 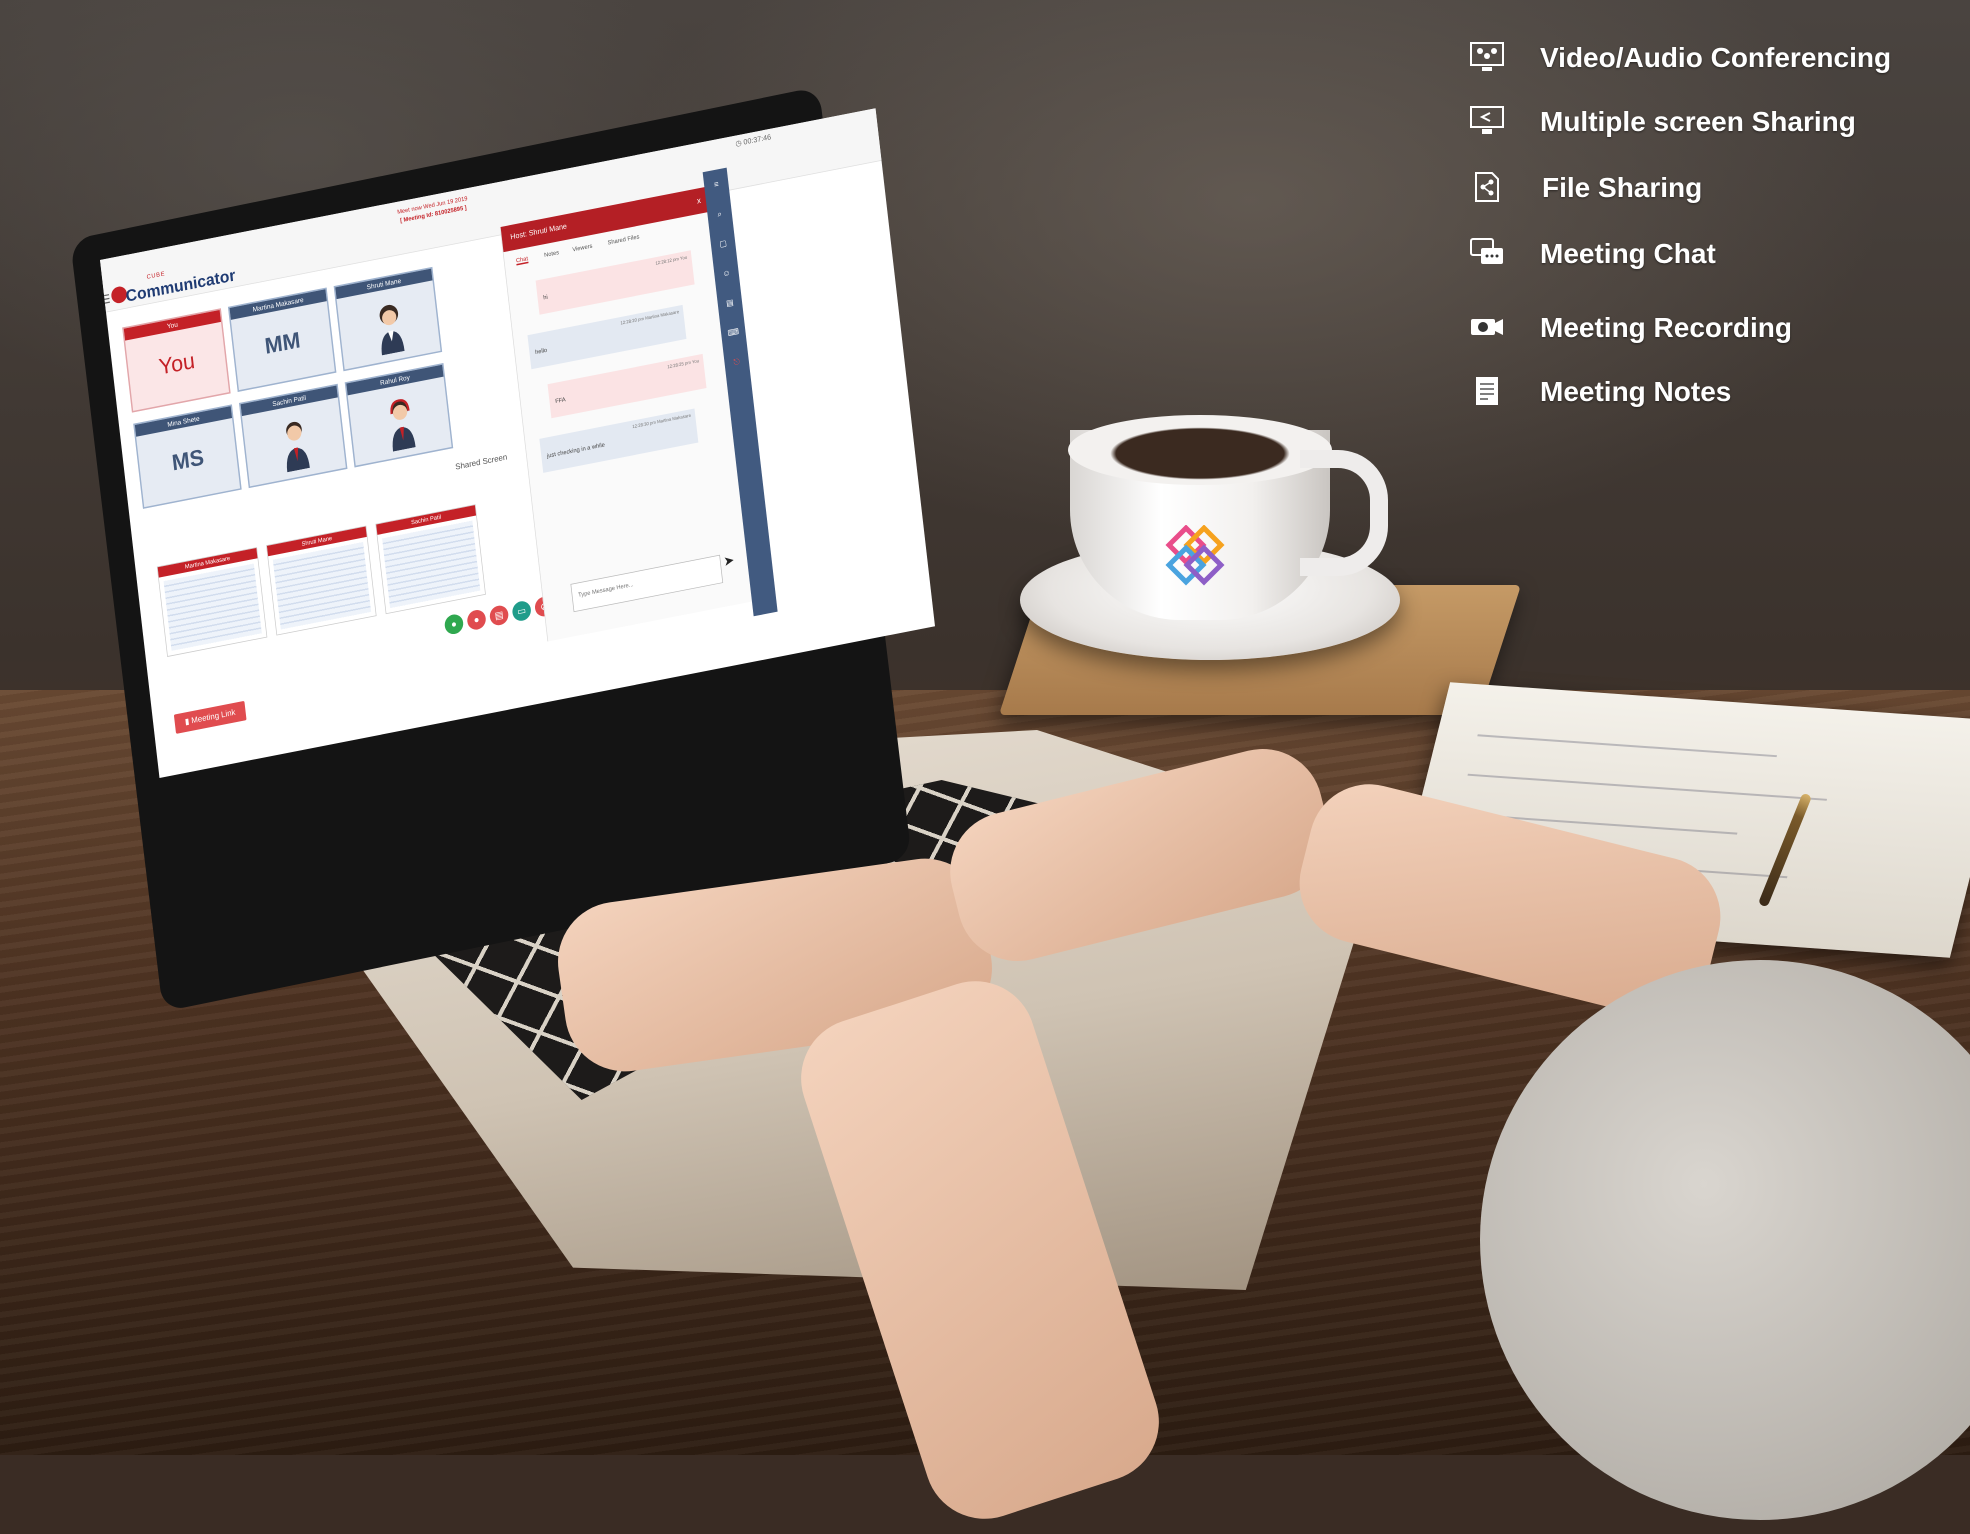 I want to click on shared-screen-thumbnail: Sachin Patil, so click(x=430, y=559).